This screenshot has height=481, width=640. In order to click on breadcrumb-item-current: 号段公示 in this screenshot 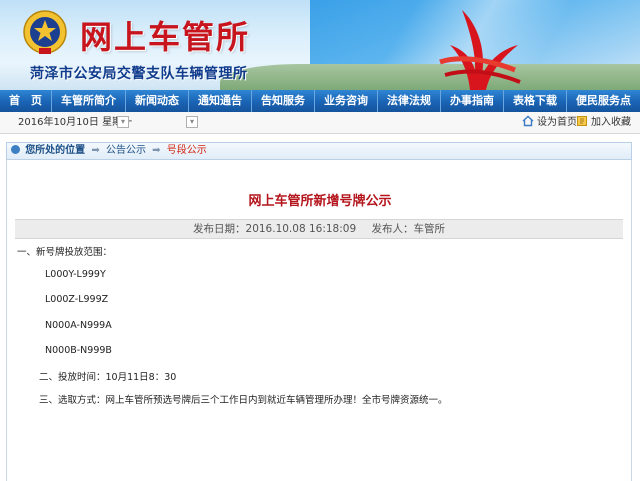, I will do `click(187, 150)`.